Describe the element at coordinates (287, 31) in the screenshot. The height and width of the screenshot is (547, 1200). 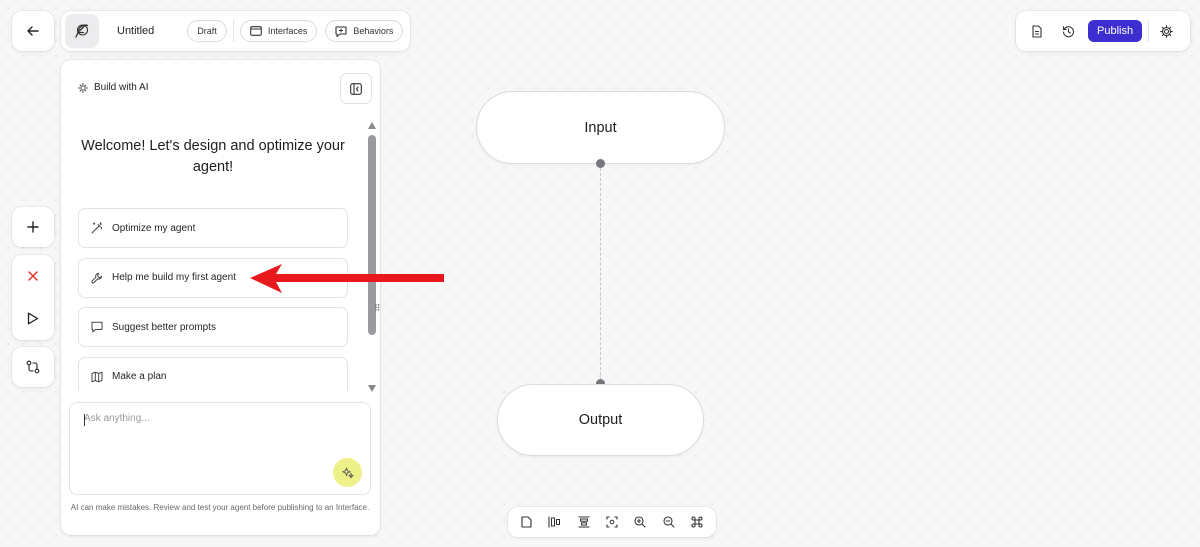
I see `tab-interfaces-label: Interfaces` at that location.